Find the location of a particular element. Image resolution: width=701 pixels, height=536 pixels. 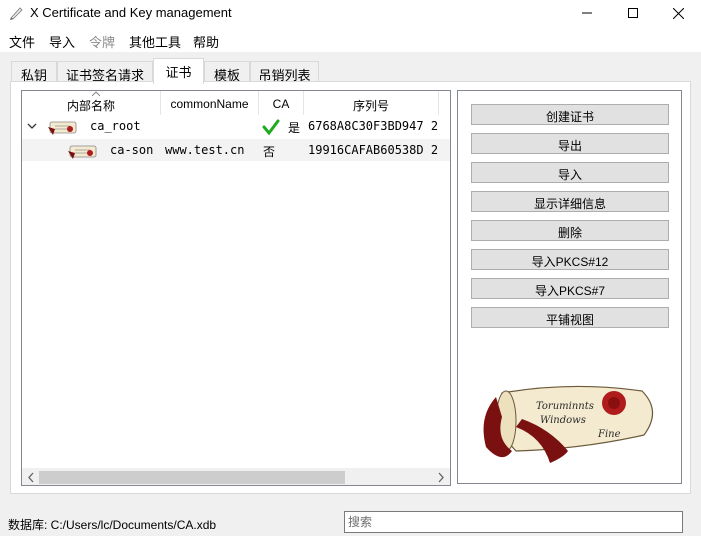

tab-revocation-lists: 吊销列表 is located at coordinates (284, 72).